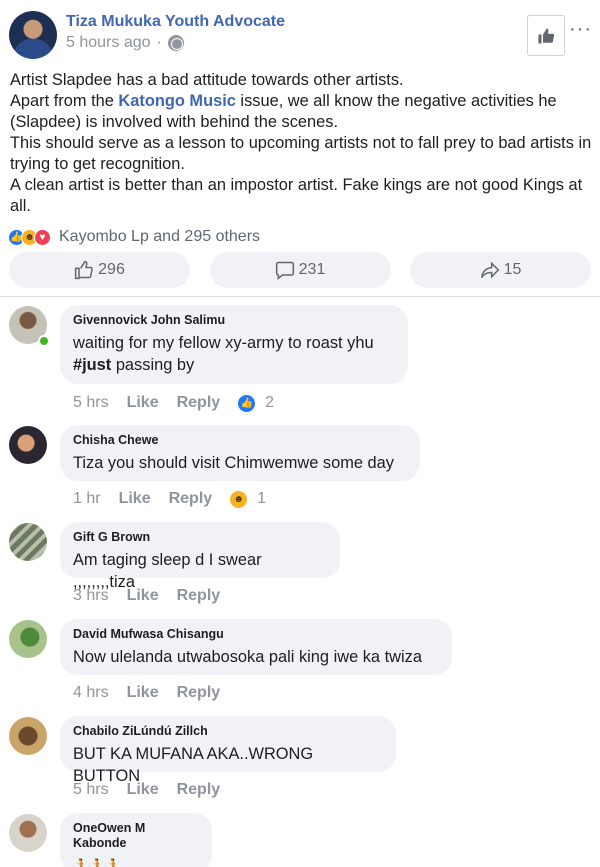  I want to click on post-meta: 5 hours ago ·, so click(125, 43).